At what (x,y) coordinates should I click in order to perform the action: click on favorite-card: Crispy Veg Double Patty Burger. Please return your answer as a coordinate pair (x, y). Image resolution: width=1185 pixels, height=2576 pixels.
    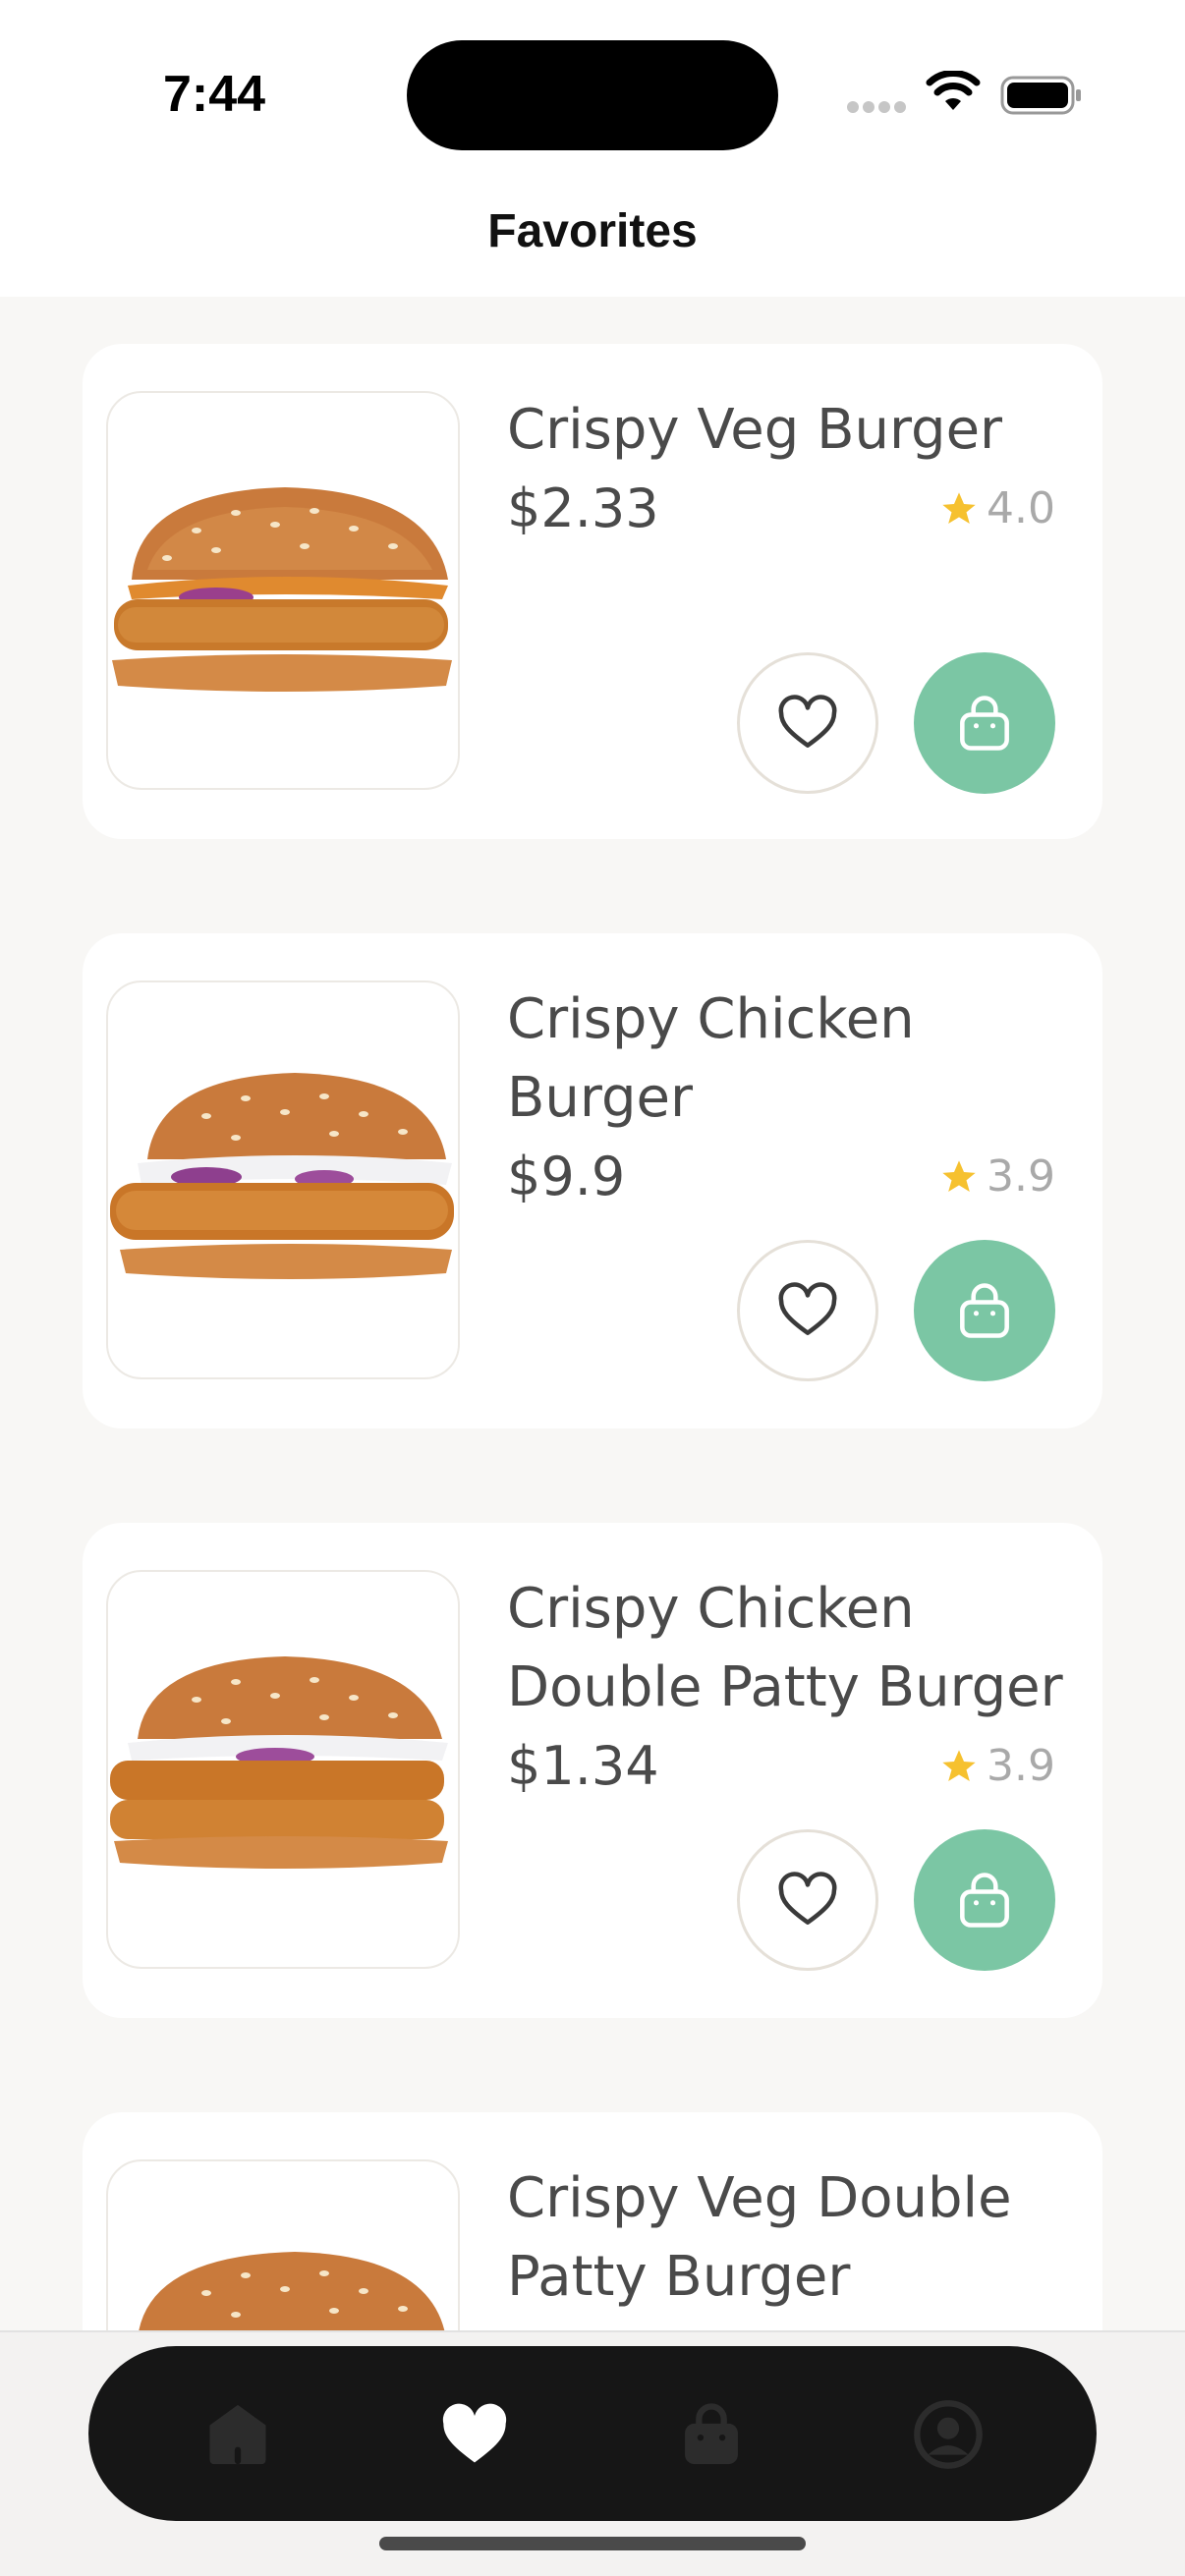
    Looking at the image, I should click on (592, 2221).